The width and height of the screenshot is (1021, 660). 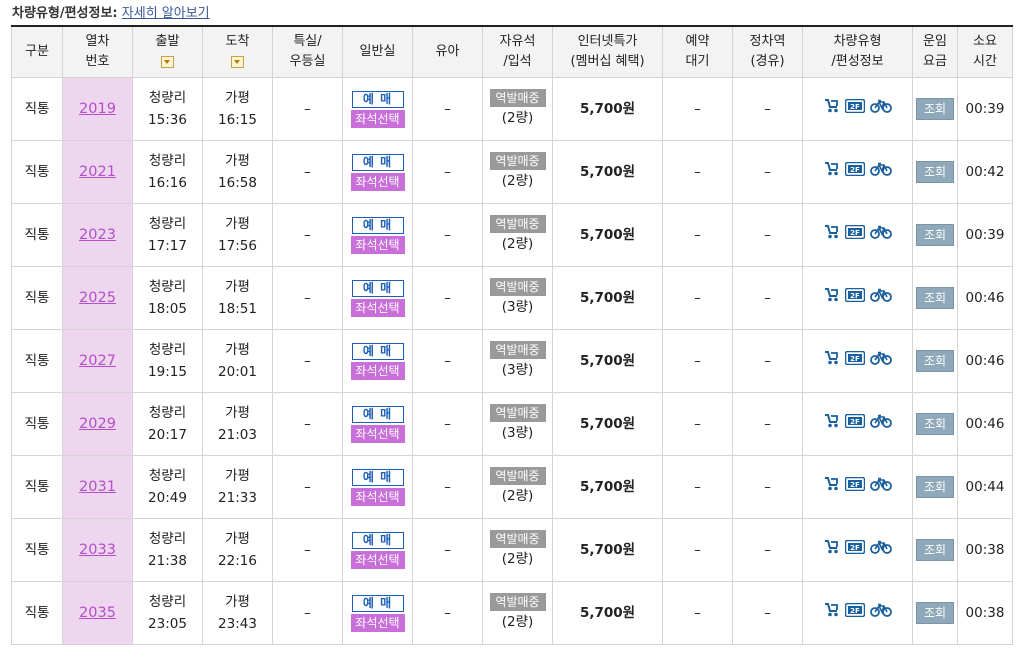 I want to click on train-type: 직통, so click(x=37, y=109).